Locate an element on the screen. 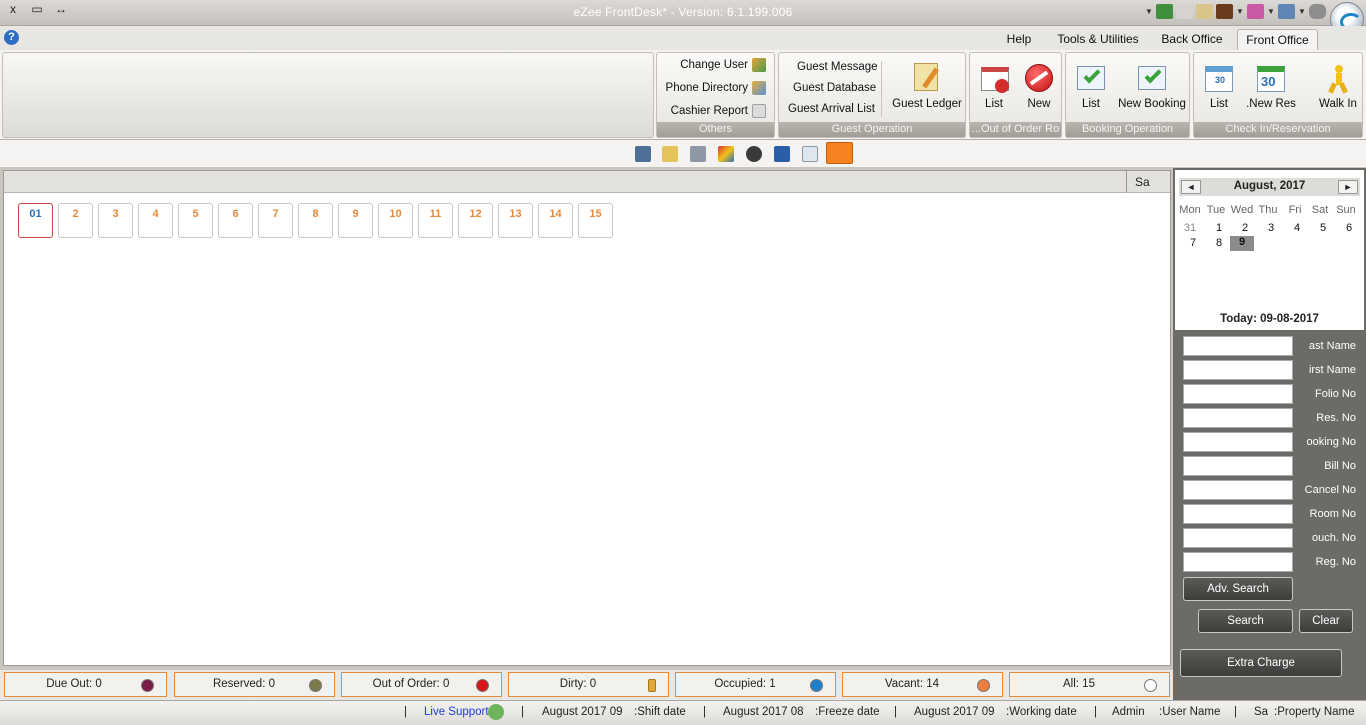  compass-icon is located at coordinates (754, 154).